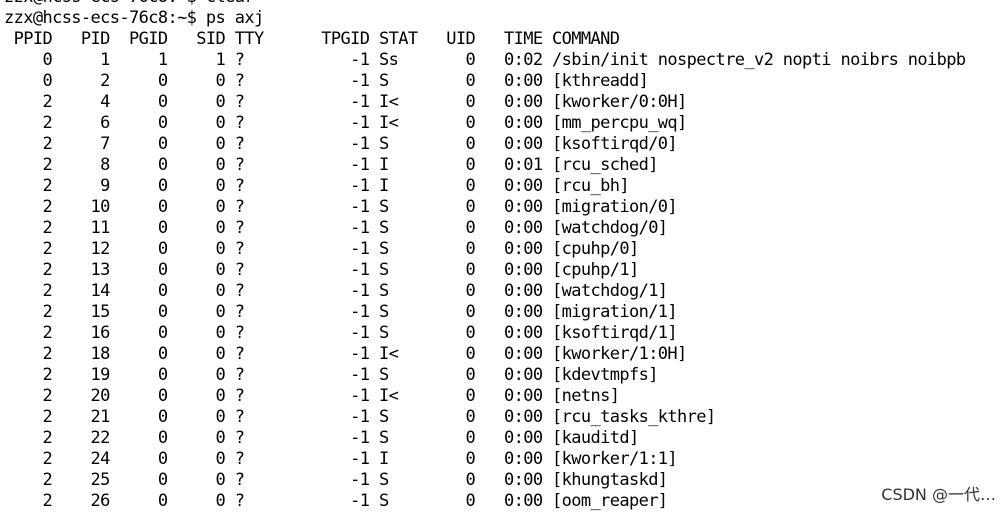 Image resolution: width=1002 pixels, height=513 pixels. What do you see at coordinates (345, 102) in the screenshot?
I see `process-row: 2 4 0 0 ? -1 I< 0 0:00 [kworker/0:0H]` at bounding box center [345, 102].